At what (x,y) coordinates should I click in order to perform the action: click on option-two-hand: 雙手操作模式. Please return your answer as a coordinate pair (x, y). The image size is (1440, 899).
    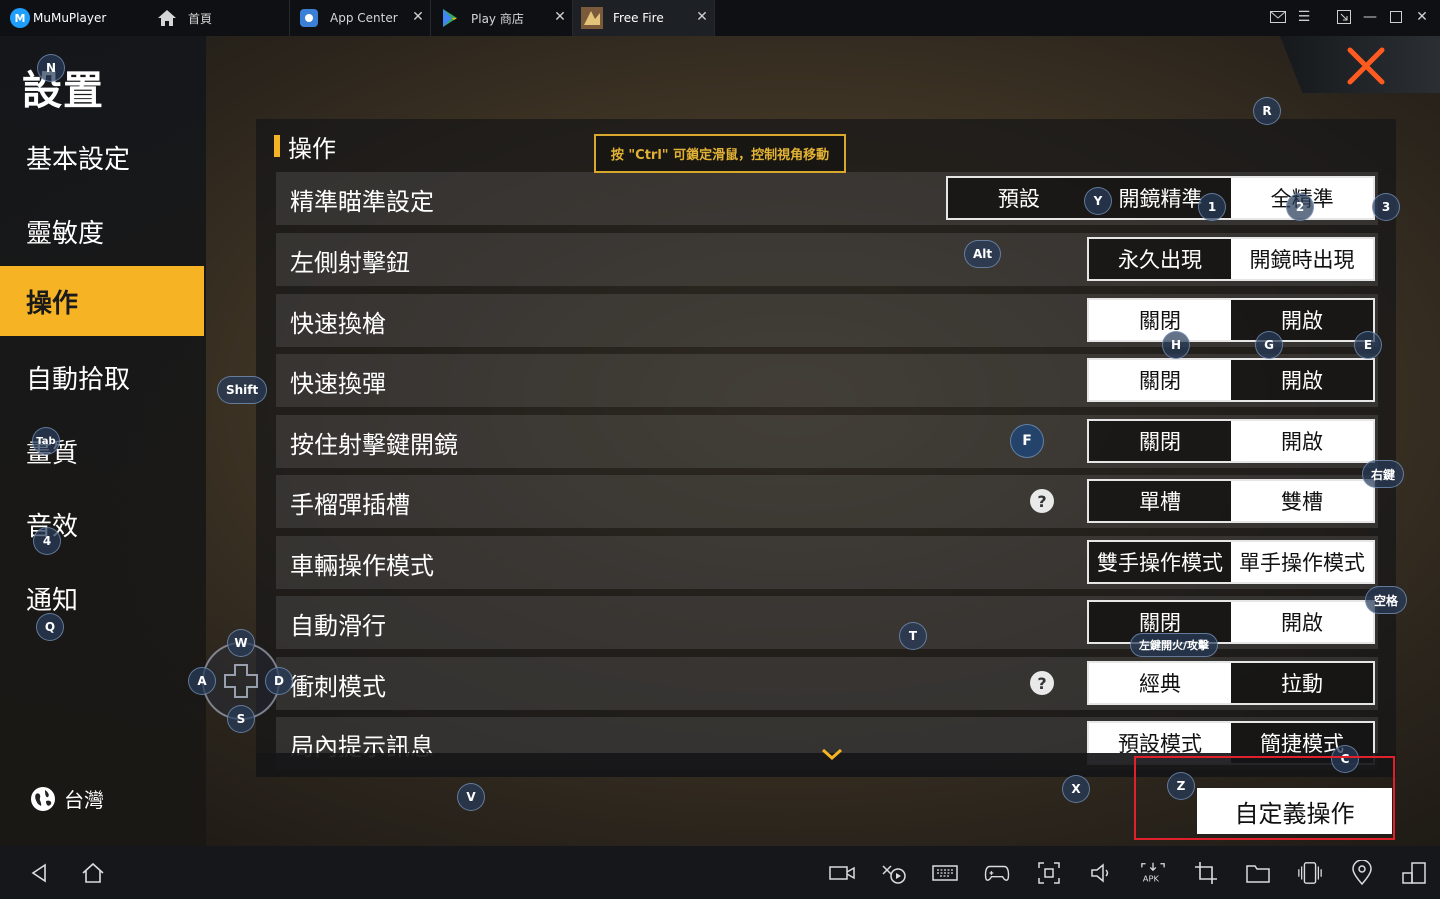
    Looking at the image, I should click on (1160, 562).